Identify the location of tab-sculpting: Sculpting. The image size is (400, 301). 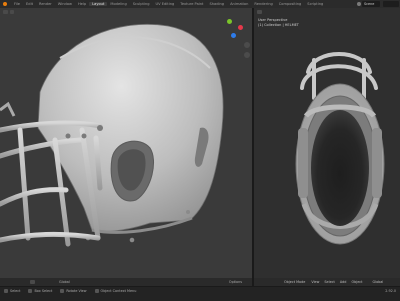
(141, 4).